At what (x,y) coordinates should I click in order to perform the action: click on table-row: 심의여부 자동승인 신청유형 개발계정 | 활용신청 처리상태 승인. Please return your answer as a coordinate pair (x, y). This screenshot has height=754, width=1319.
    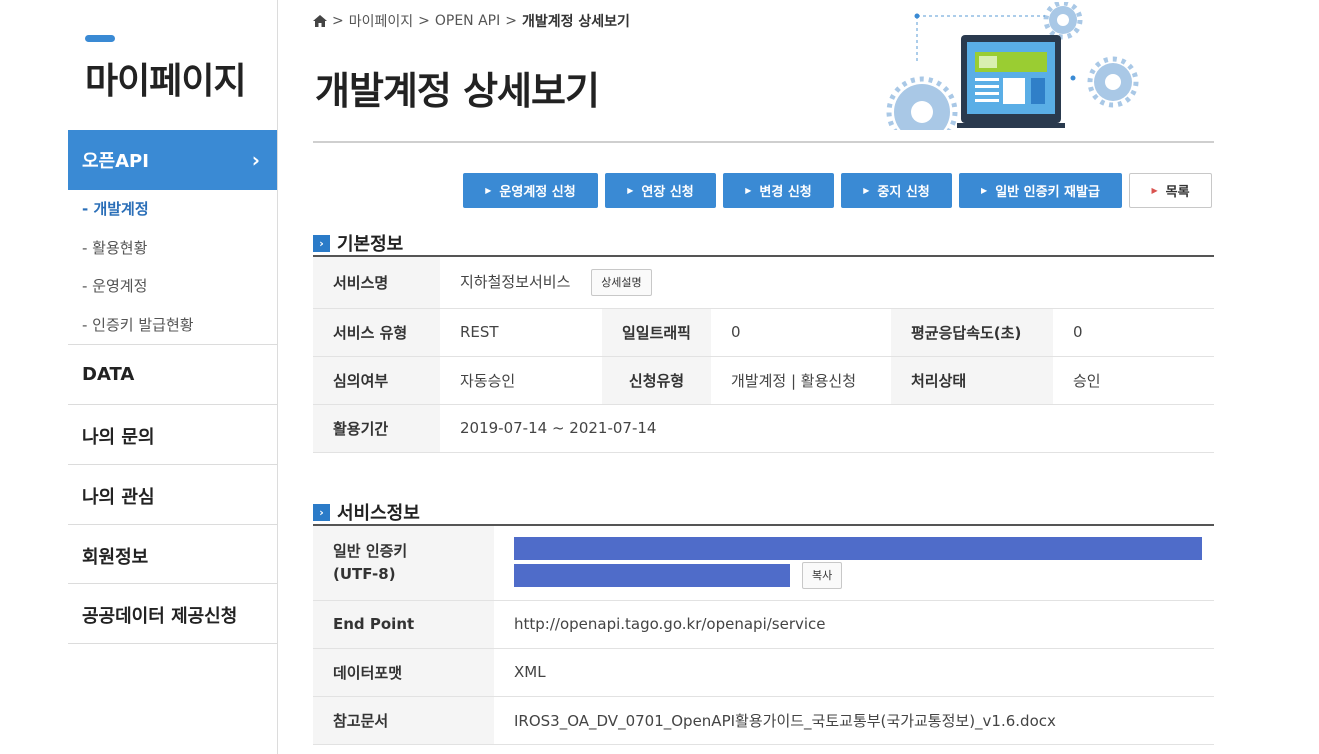
    Looking at the image, I should click on (763, 380).